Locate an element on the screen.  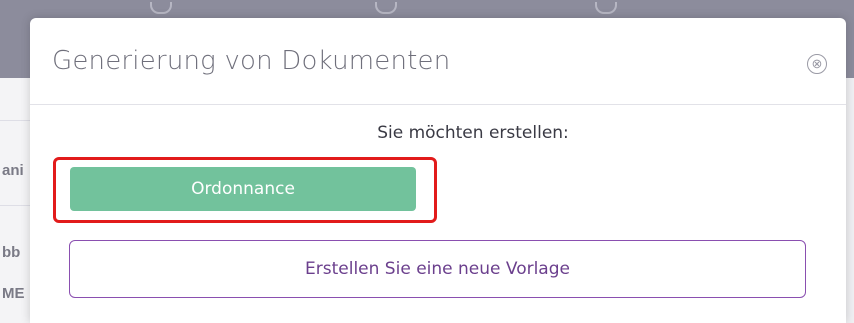
modal-title: Generierung von Dokumenten is located at coordinates (251, 61).